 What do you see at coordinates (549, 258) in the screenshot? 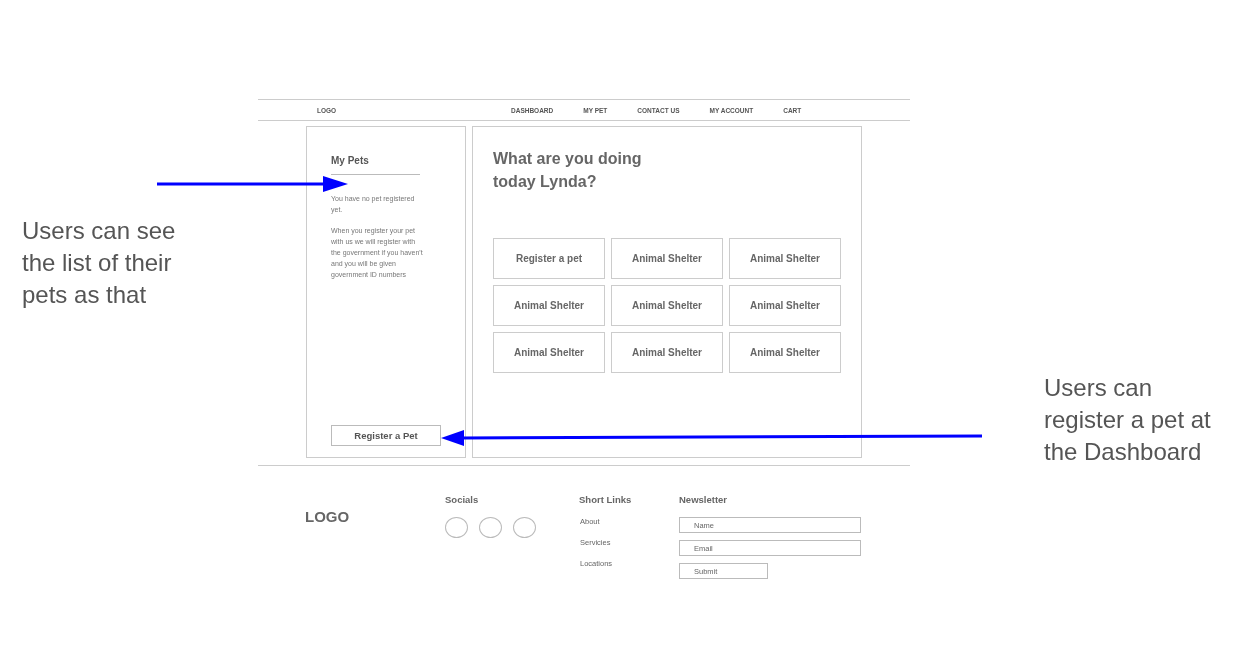
I see `action-tile: Register a pet` at bounding box center [549, 258].